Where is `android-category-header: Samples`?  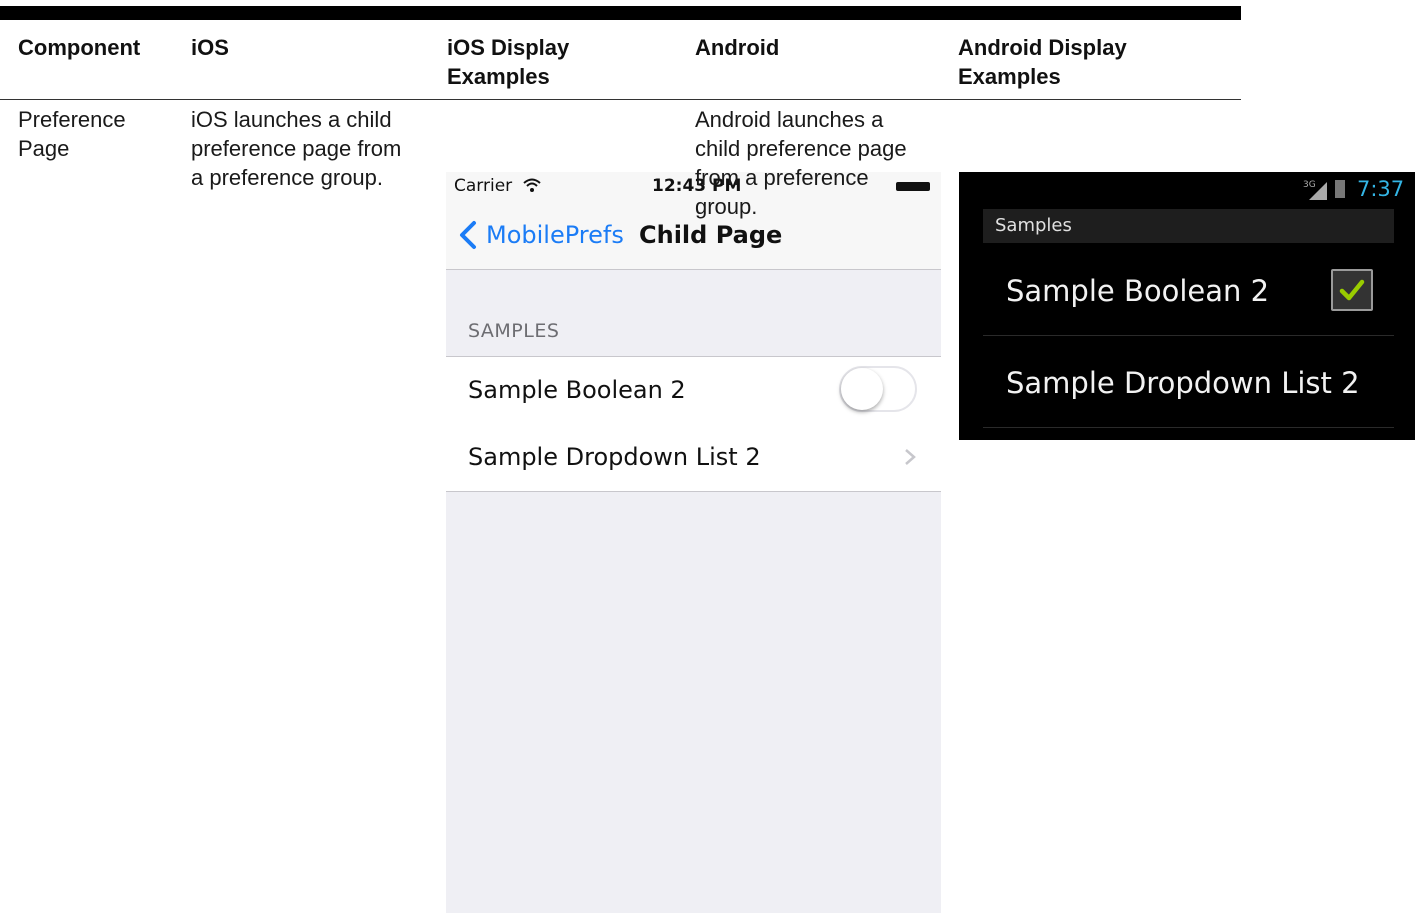
android-category-header: Samples is located at coordinates (1188, 226).